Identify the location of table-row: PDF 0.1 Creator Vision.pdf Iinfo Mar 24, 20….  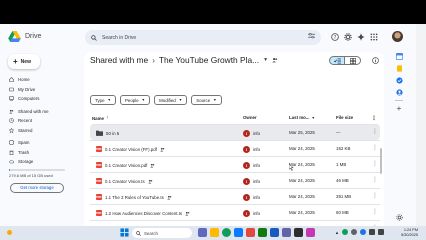
(235, 164).